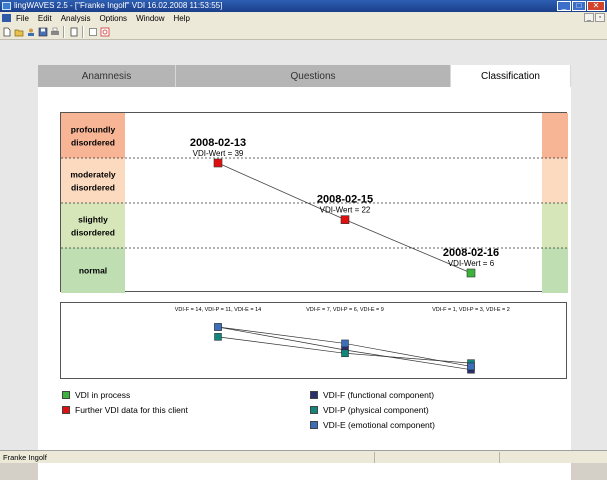 The width and height of the screenshot is (607, 480). Describe the element at coordinates (73, 32) in the screenshot. I see `blank-doc-icon` at that location.